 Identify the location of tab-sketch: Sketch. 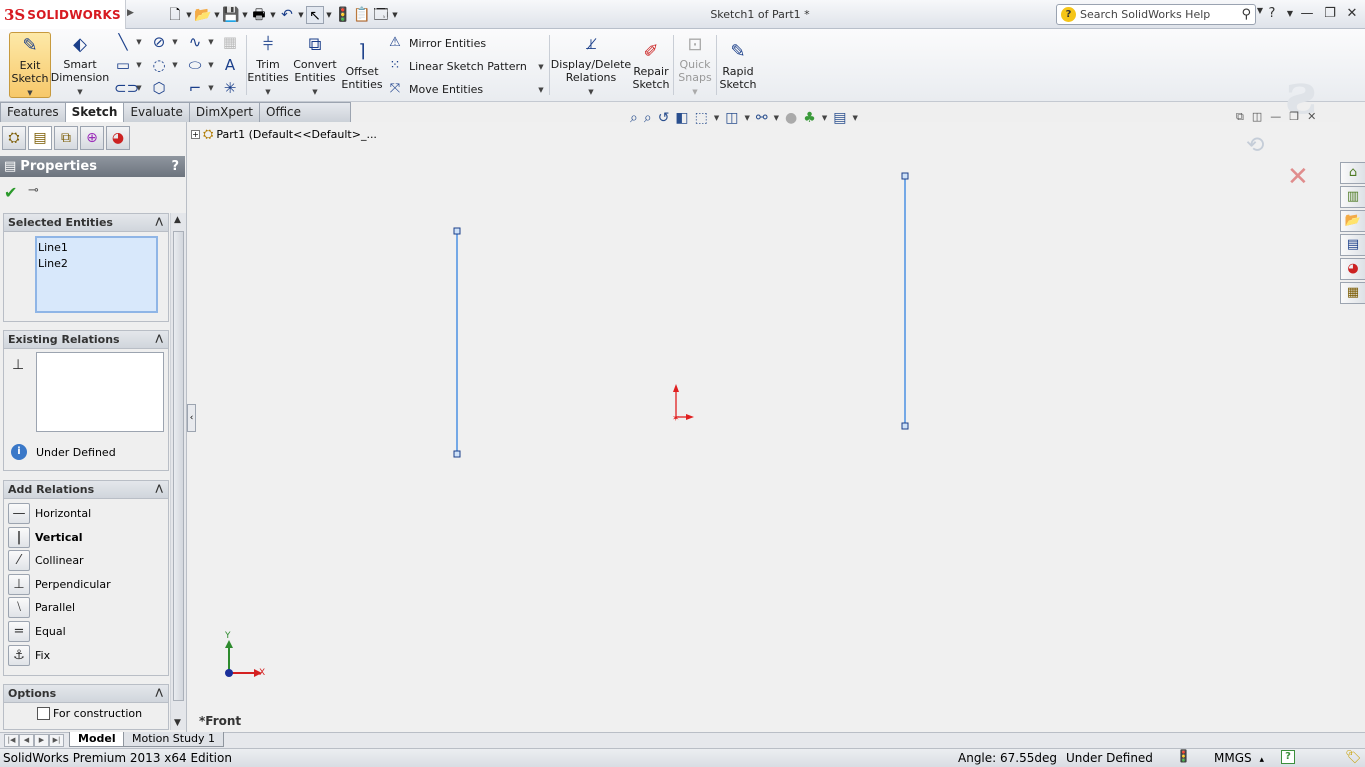
(94, 112).